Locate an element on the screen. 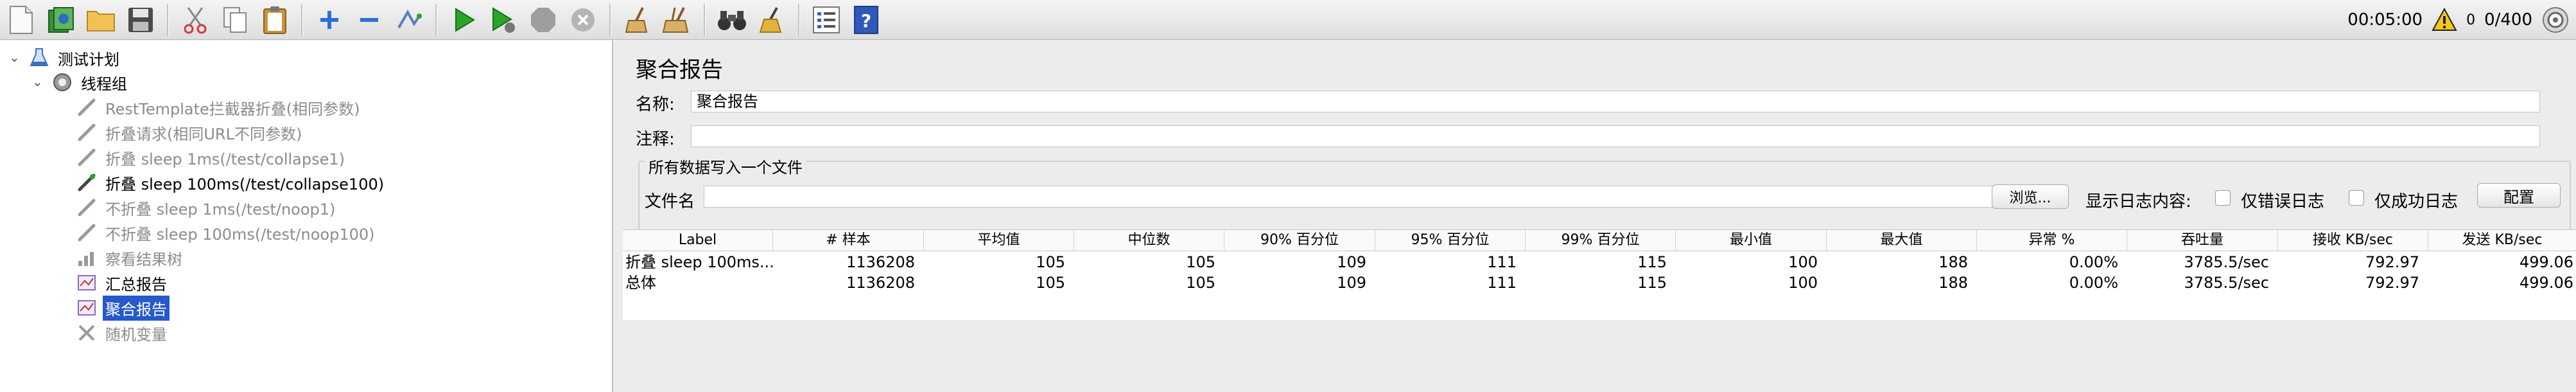  column-header: 发送 KB/sec is located at coordinates (2502, 240).